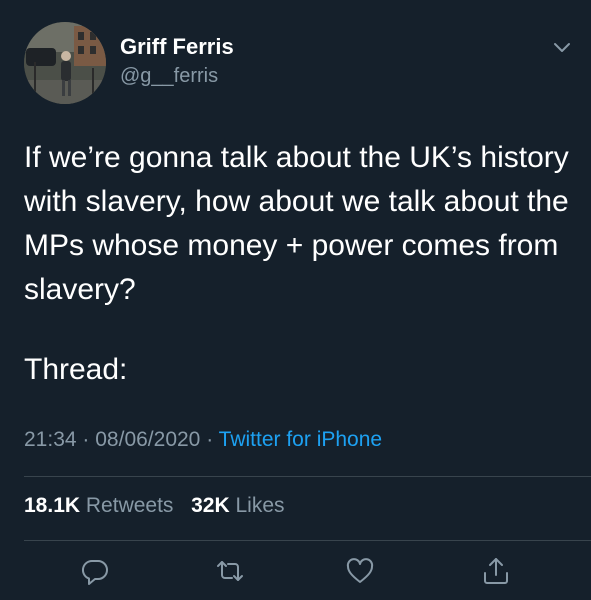 The height and width of the screenshot is (600, 591). What do you see at coordinates (148, 439) in the screenshot?
I see `tweet-date: 08/06/2020` at bounding box center [148, 439].